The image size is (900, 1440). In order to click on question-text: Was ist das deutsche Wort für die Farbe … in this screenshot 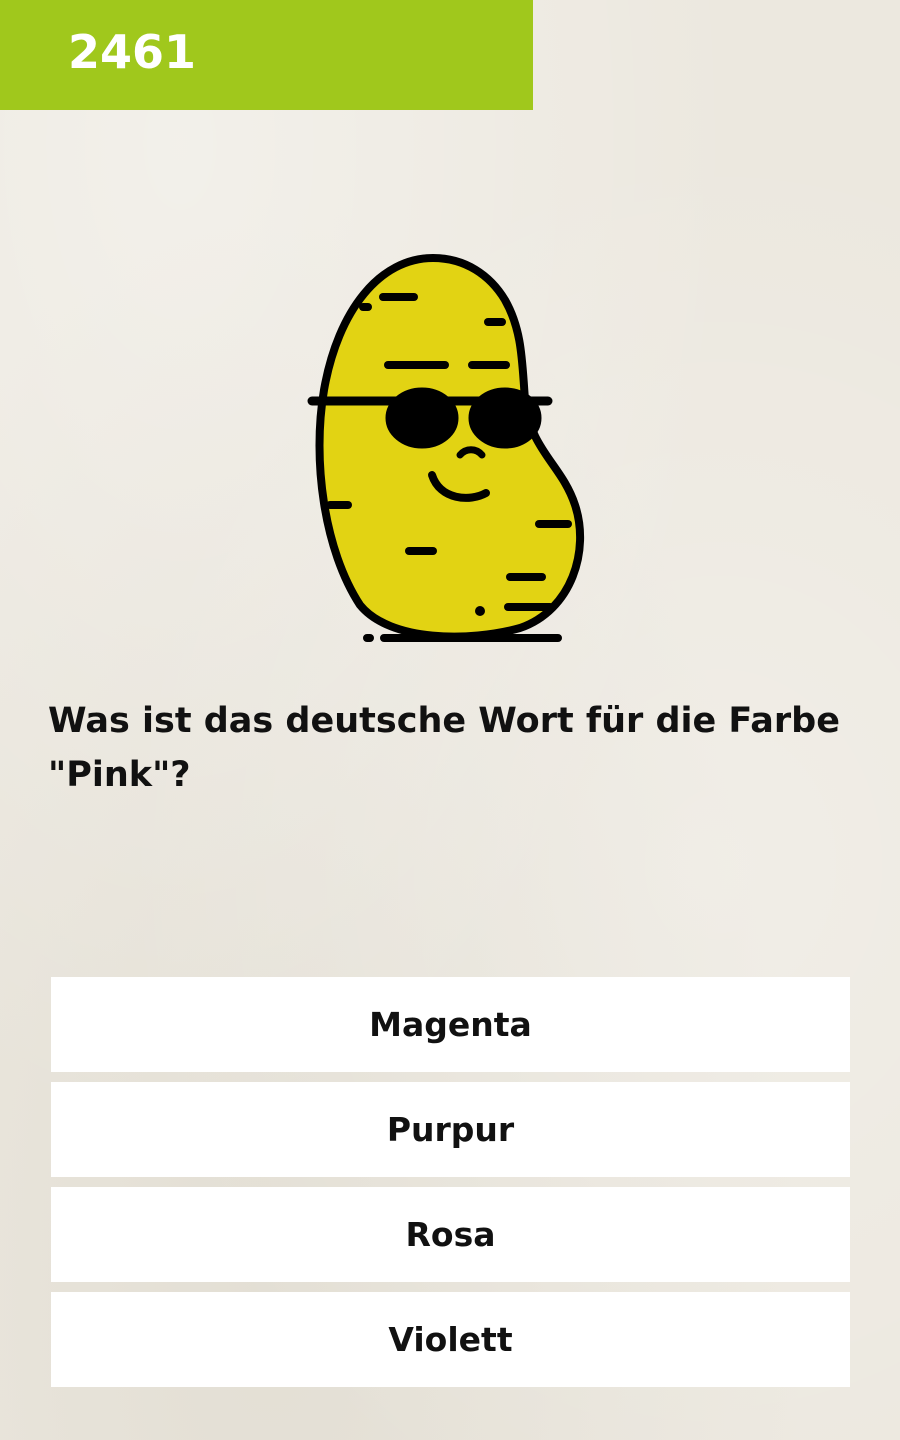, I will do `click(444, 748)`.